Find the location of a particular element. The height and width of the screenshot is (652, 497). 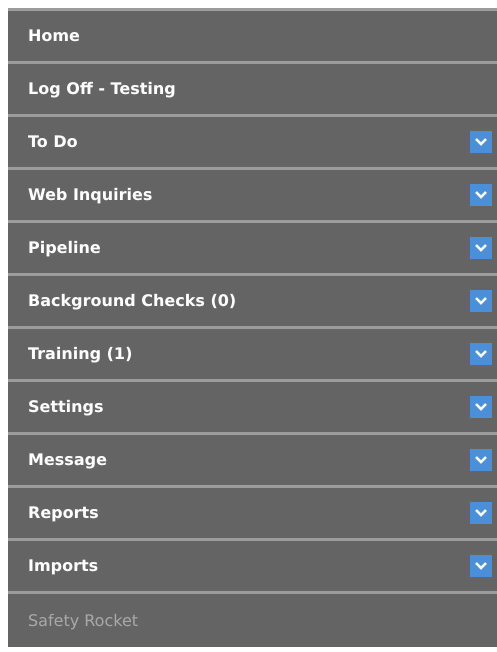

menu-item: Training (1) is located at coordinates (252, 355).